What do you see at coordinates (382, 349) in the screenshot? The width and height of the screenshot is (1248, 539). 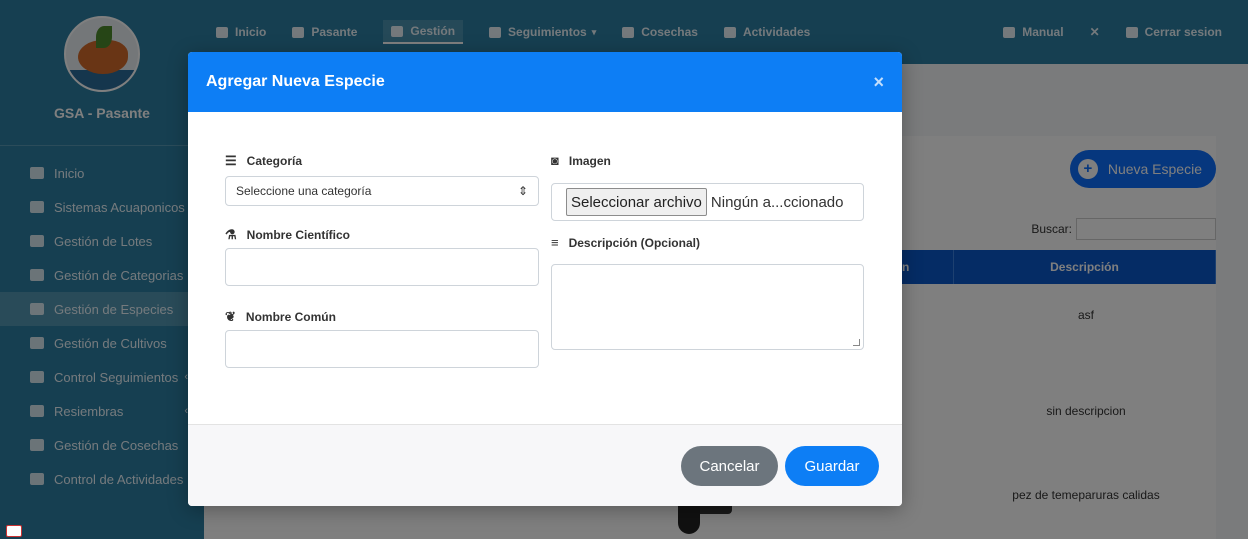 I see `nombre-comun-input` at bounding box center [382, 349].